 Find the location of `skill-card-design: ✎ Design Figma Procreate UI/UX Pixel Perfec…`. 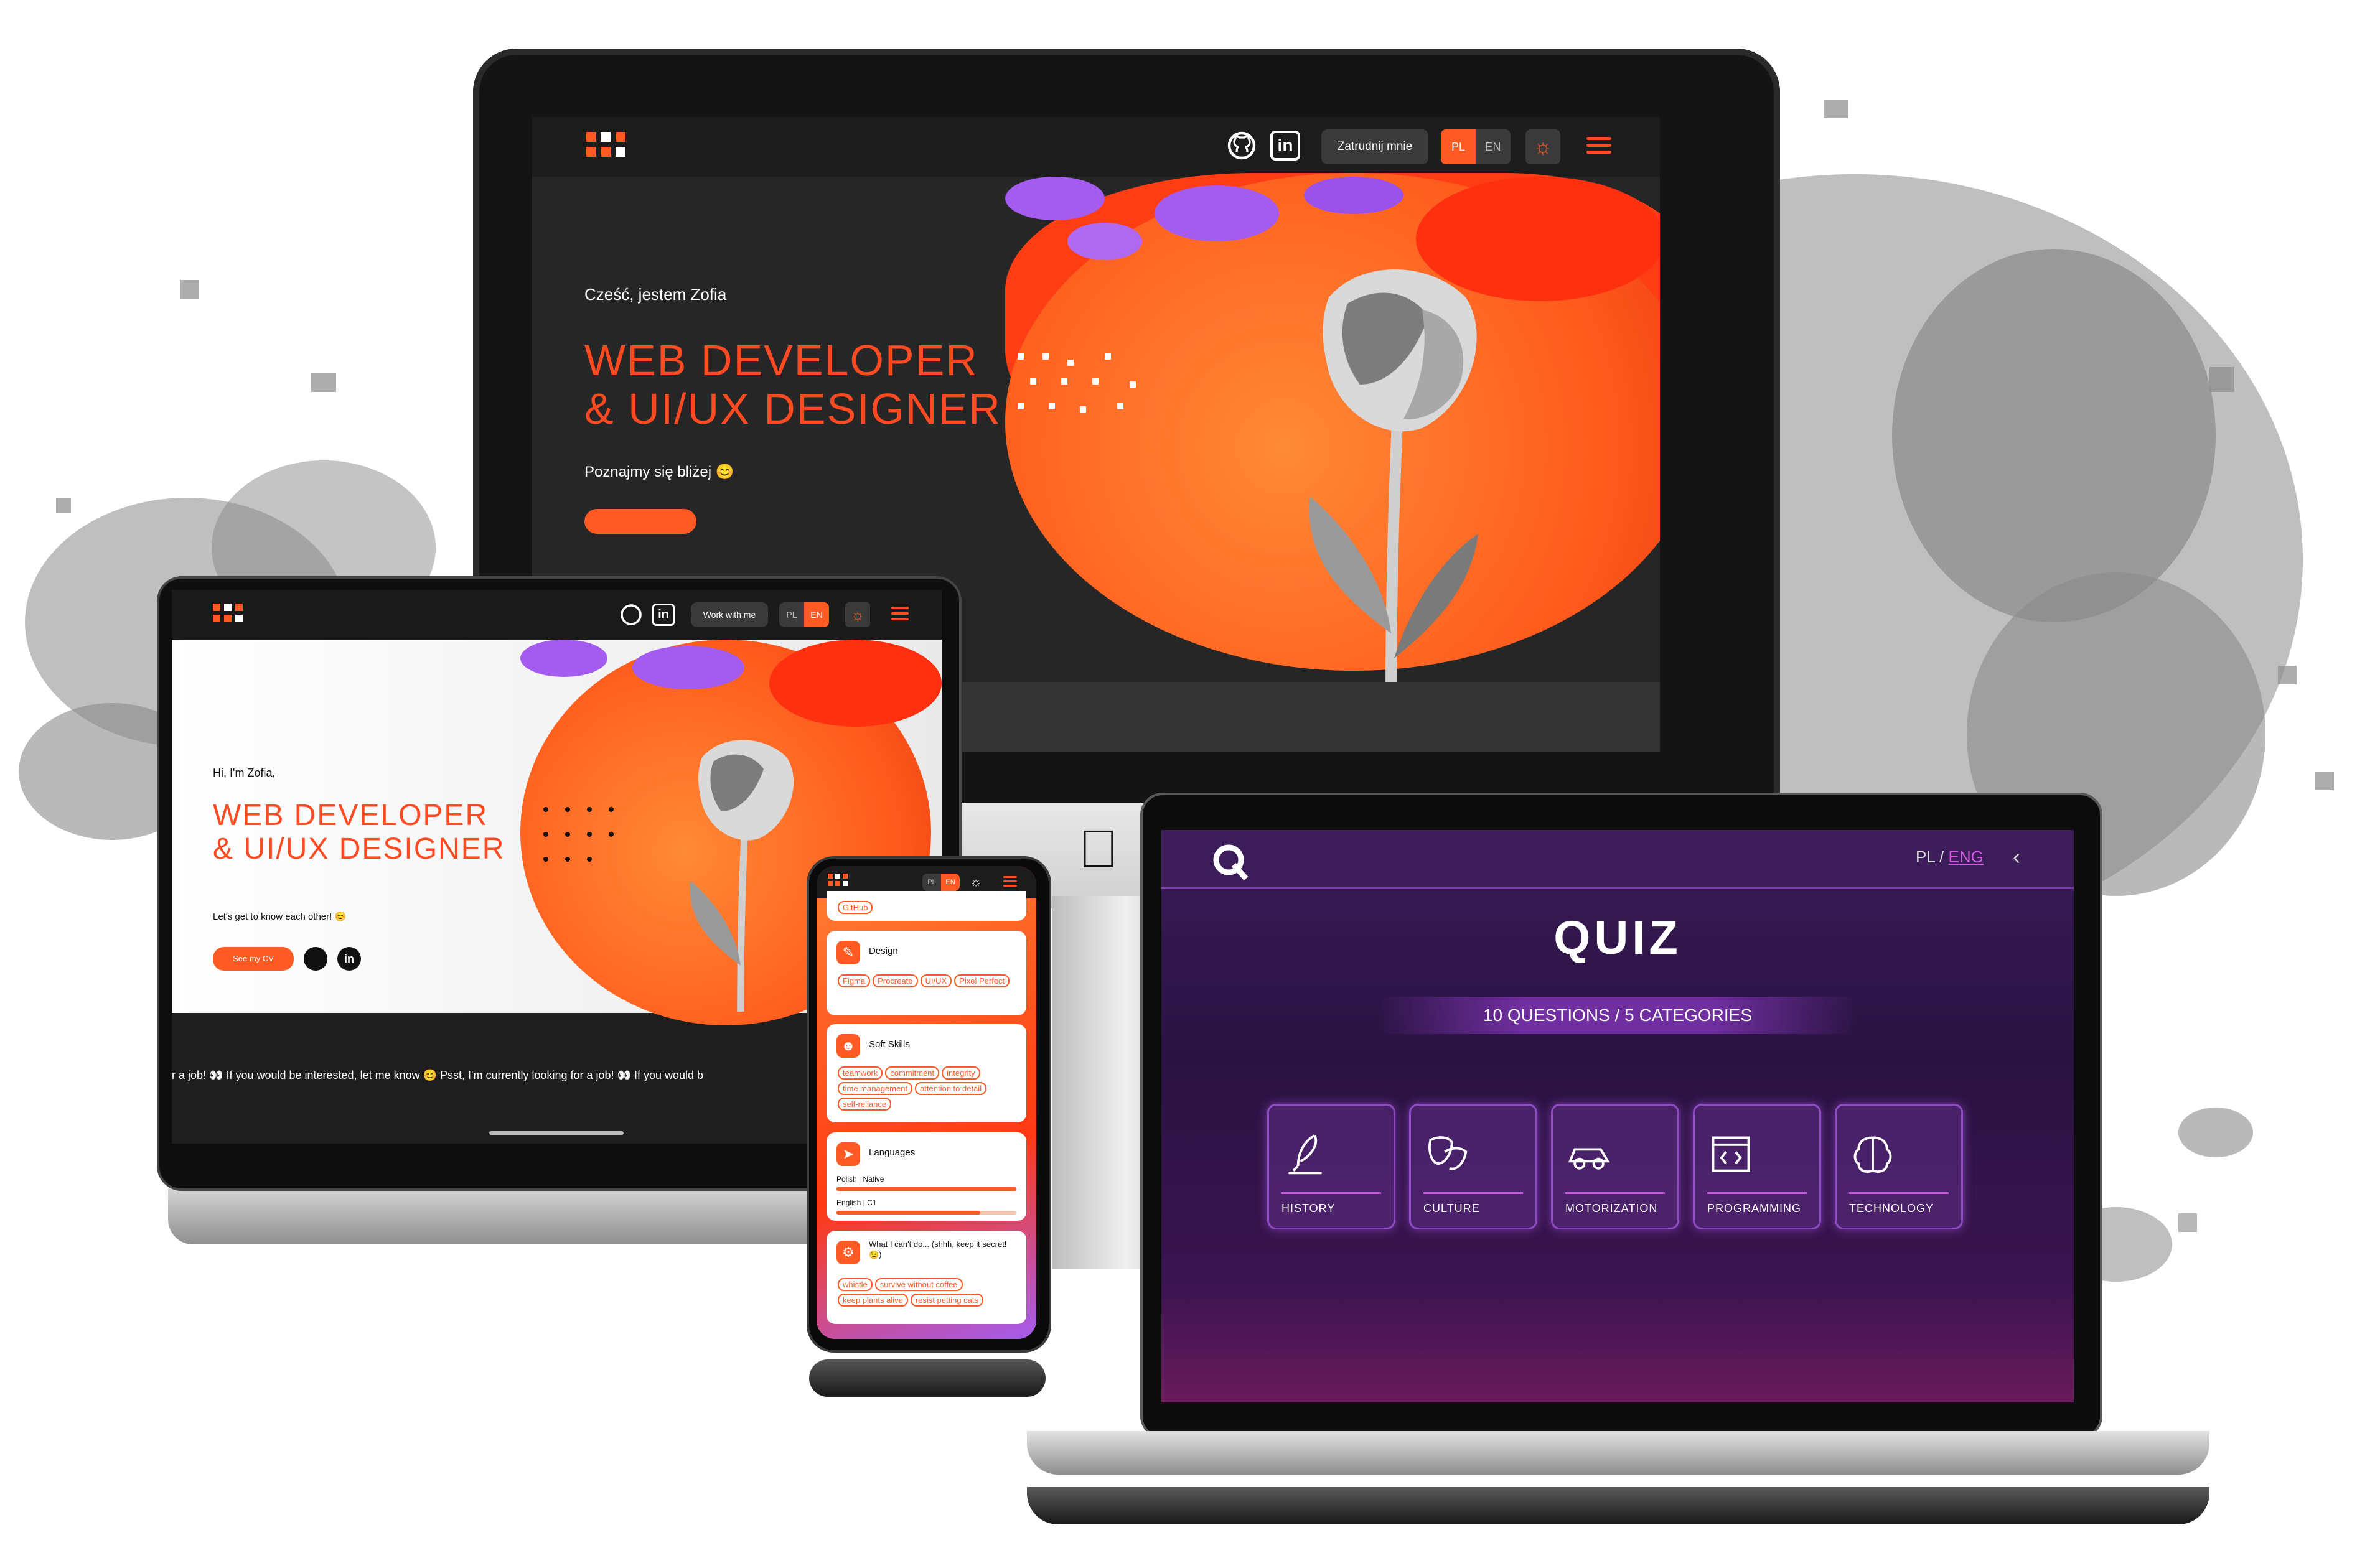

skill-card-design: ✎ Design Figma Procreate UI/UX Pixel Perfec… is located at coordinates (926, 973).